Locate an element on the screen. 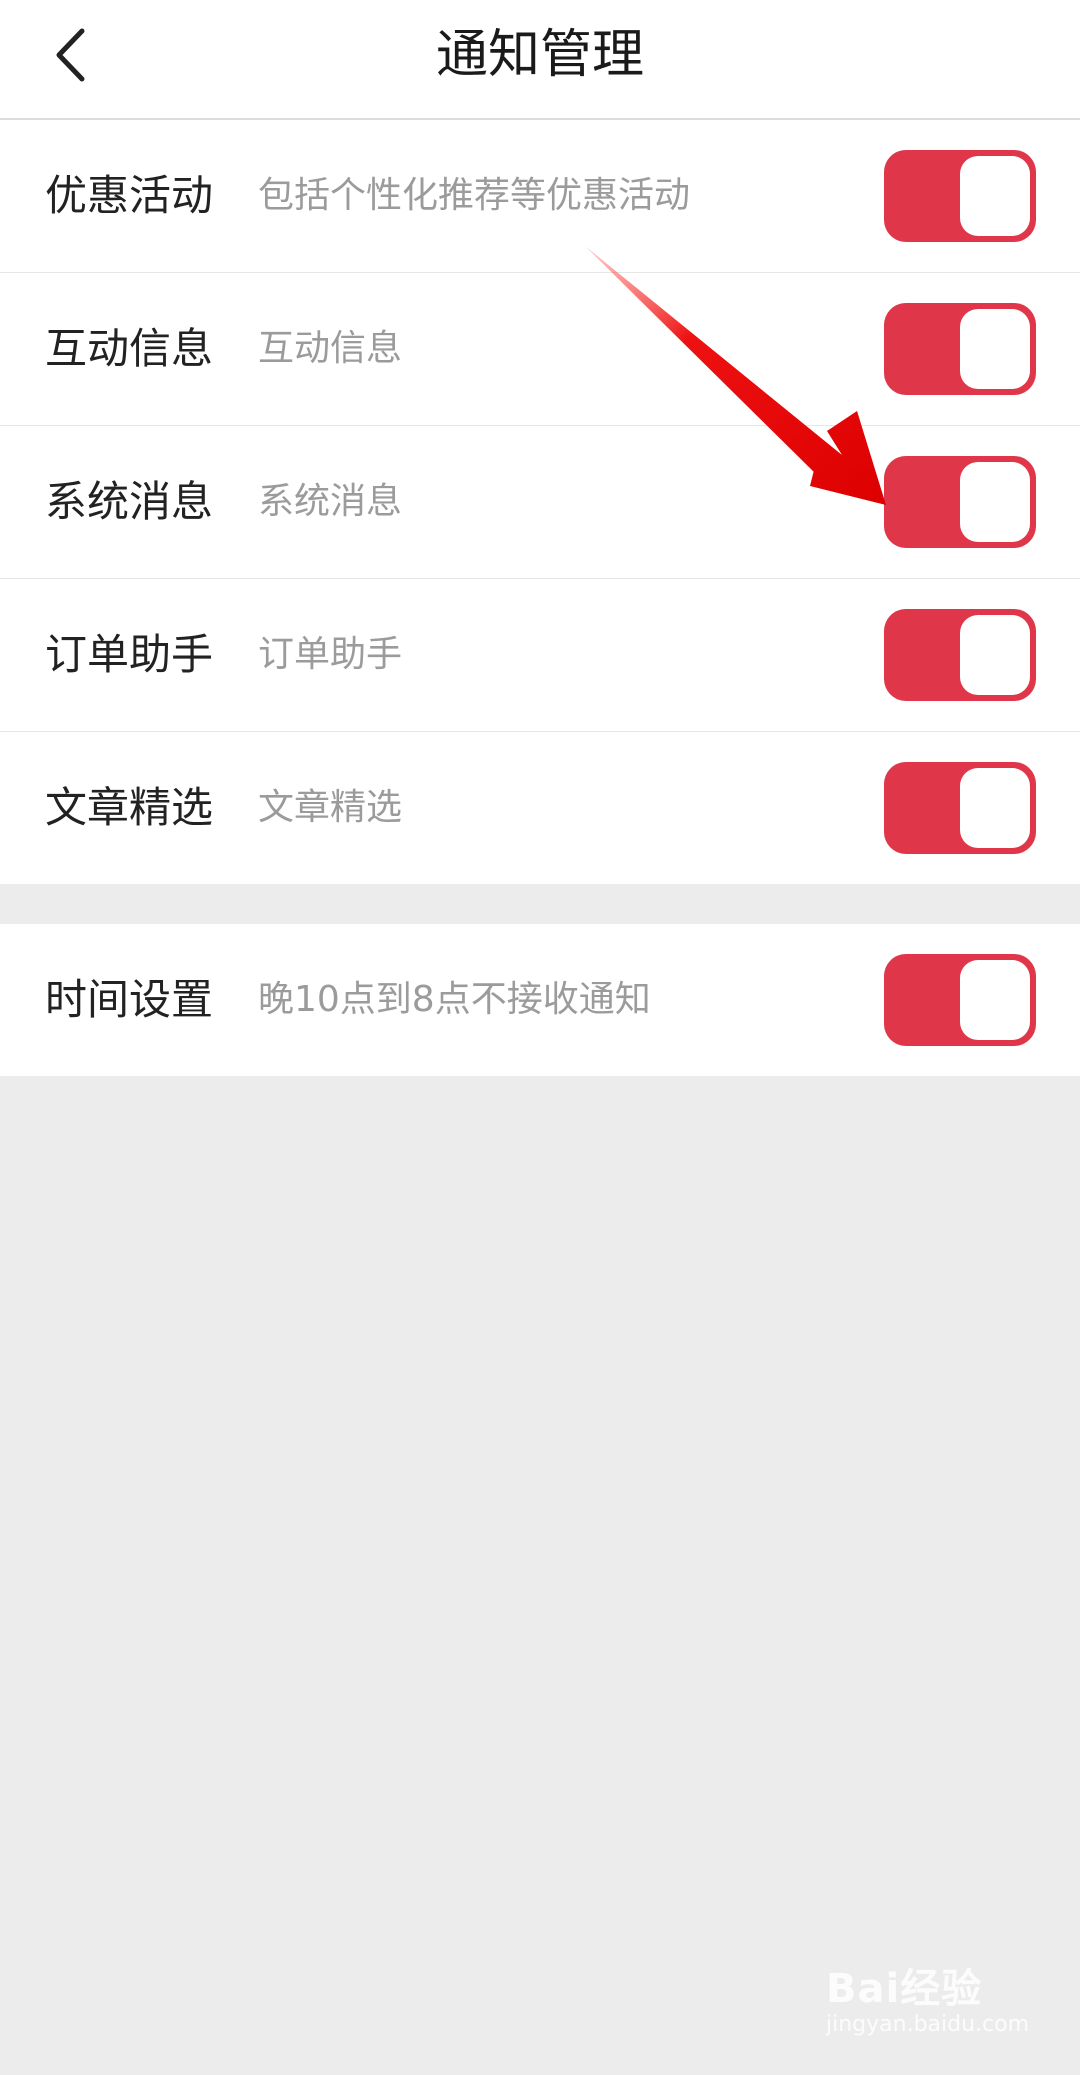  toggle-switch-featured-articles is located at coordinates (960, 808).